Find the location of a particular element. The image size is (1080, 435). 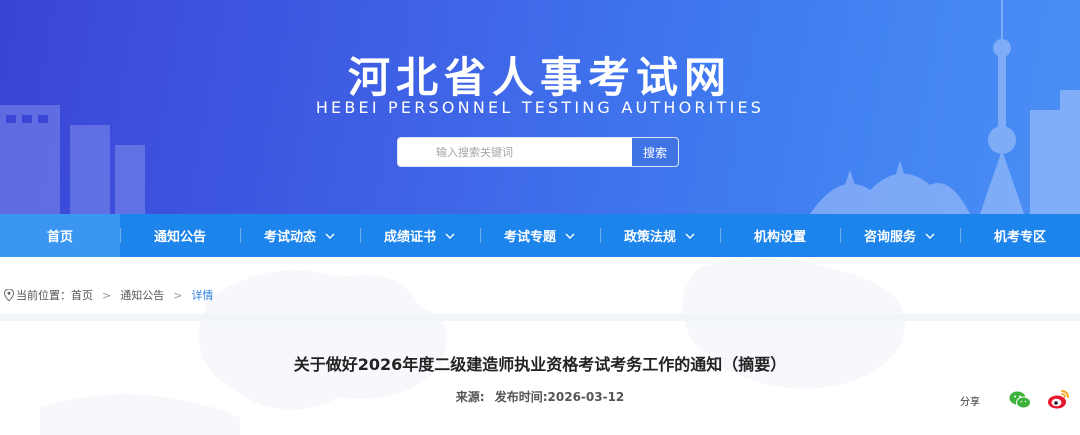

nav-item-exam-topics: 考试专题 is located at coordinates (540, 235).